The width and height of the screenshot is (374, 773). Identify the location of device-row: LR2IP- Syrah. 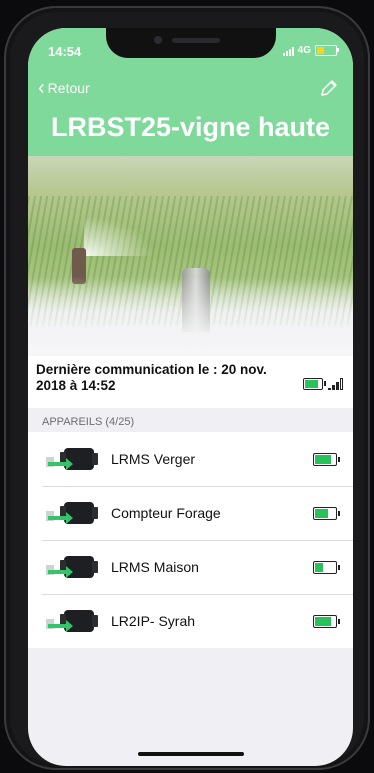
(190, 621).